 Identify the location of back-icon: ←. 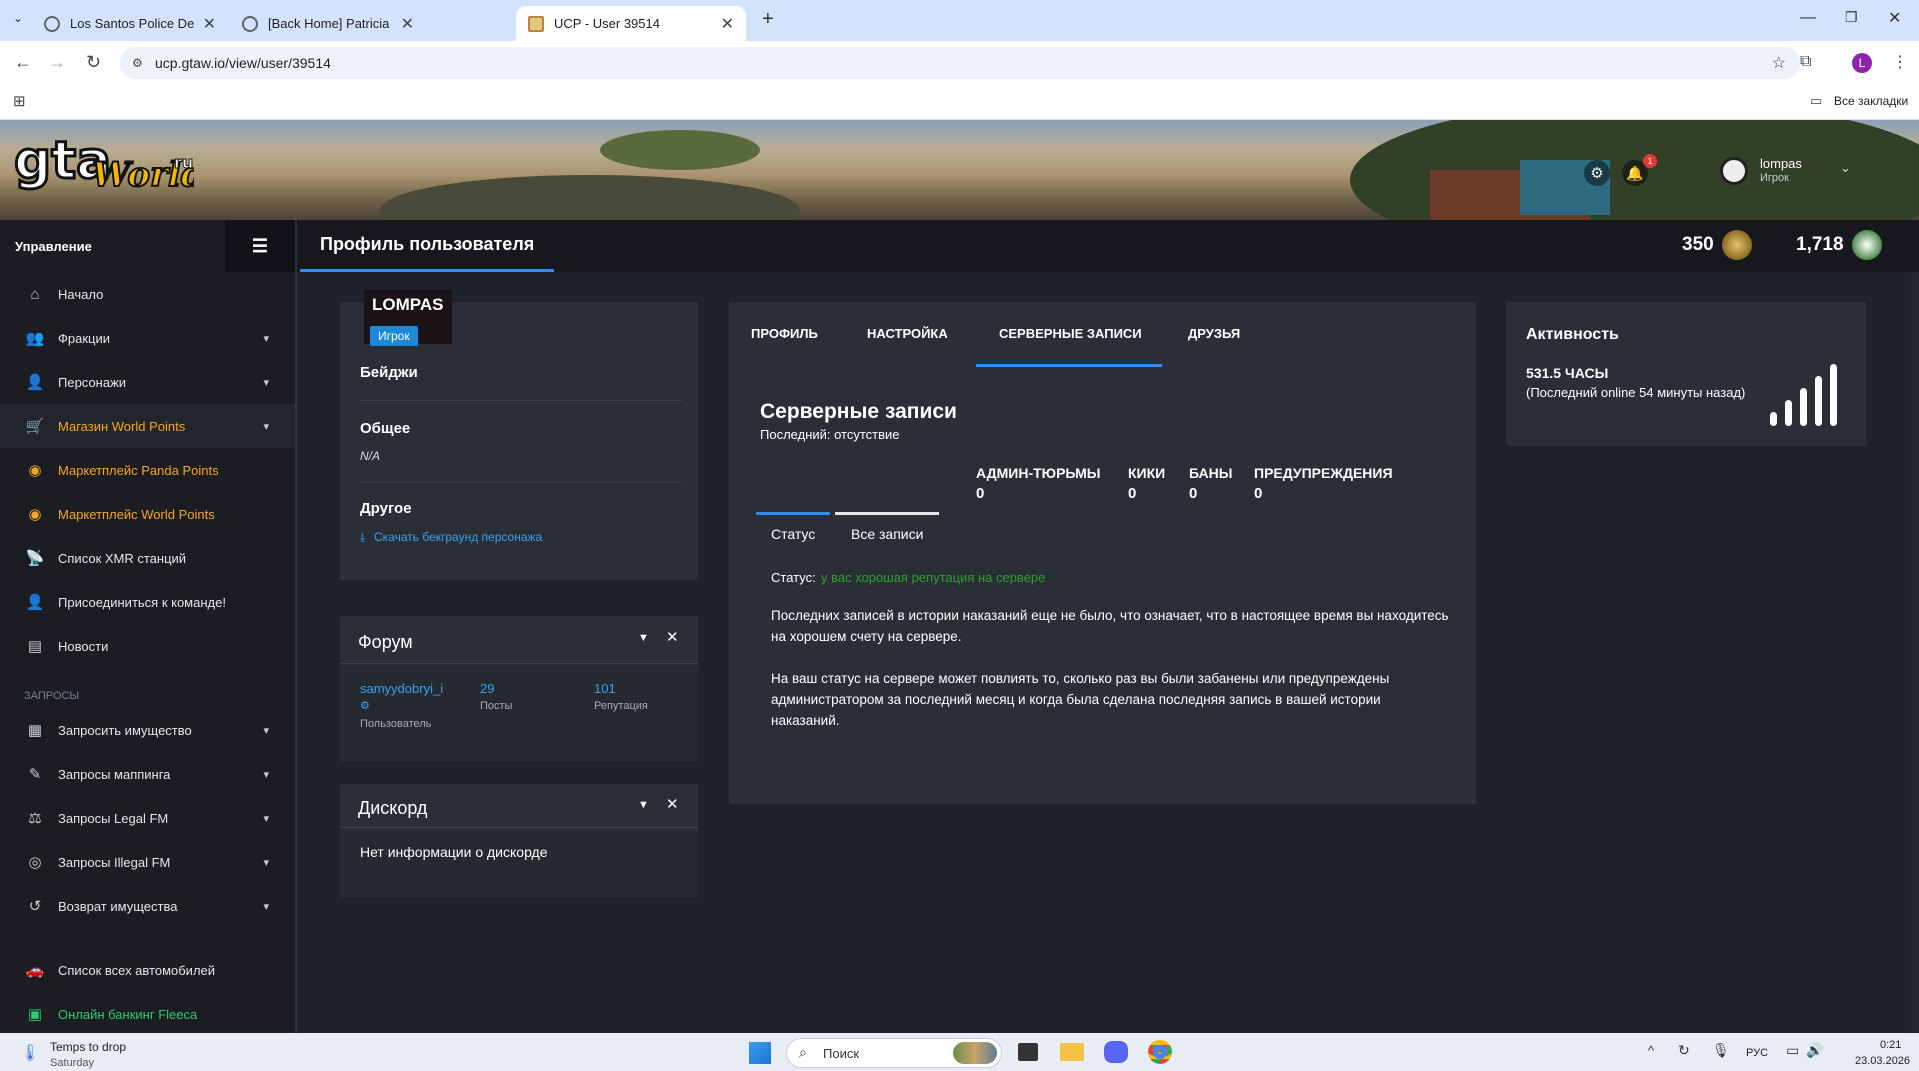
(23, 62).